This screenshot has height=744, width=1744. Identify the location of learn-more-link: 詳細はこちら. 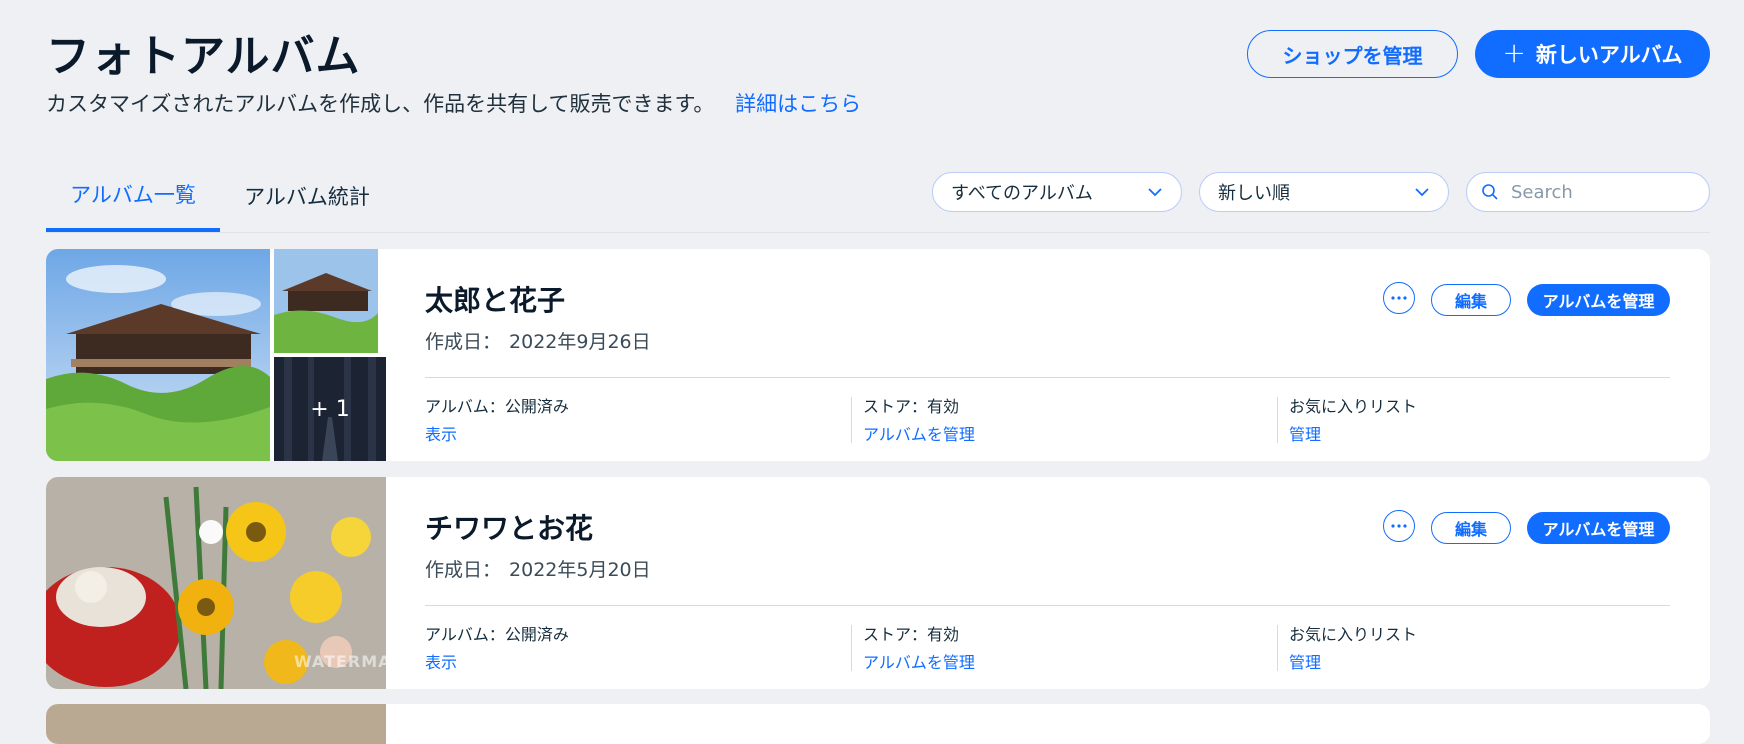
(798, 104).